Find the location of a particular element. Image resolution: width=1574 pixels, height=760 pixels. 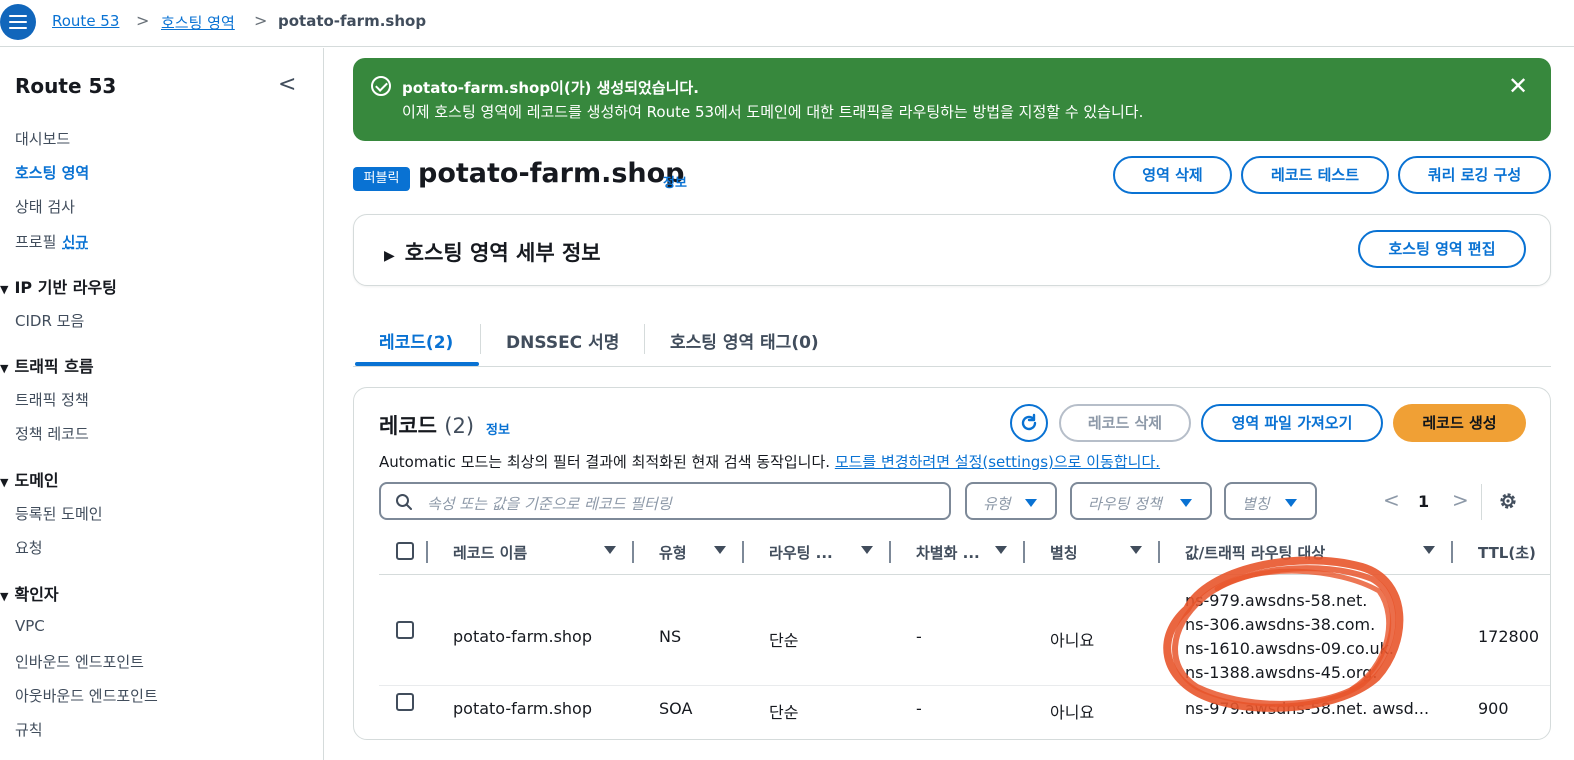

sidebar-group-traffic-flow: ▼ 트래픽 흐름 is located at coordinates (47, 365).